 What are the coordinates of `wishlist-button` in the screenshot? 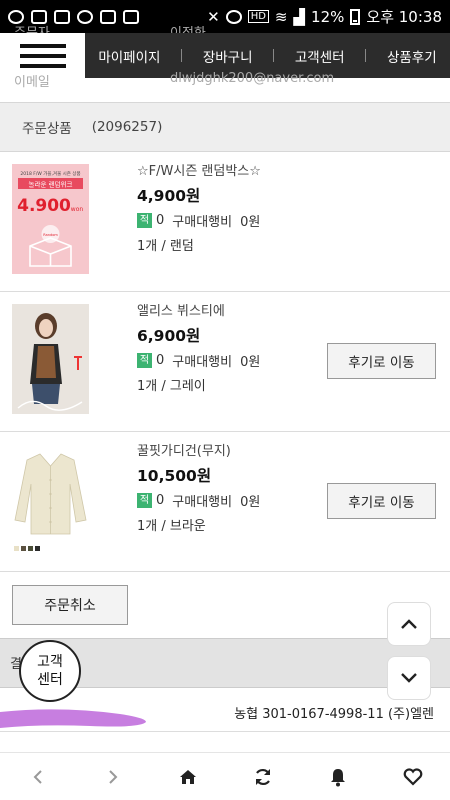 It's located at (413, 777).